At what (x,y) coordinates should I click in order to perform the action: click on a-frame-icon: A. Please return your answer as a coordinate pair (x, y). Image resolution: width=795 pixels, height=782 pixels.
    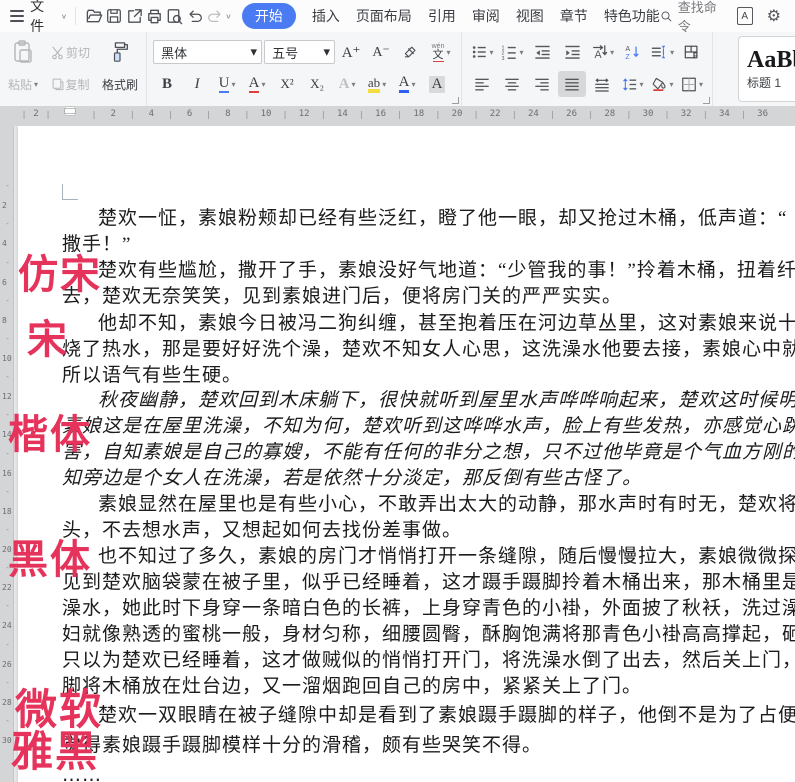
    Looking at the image, I should click on (744, 16).